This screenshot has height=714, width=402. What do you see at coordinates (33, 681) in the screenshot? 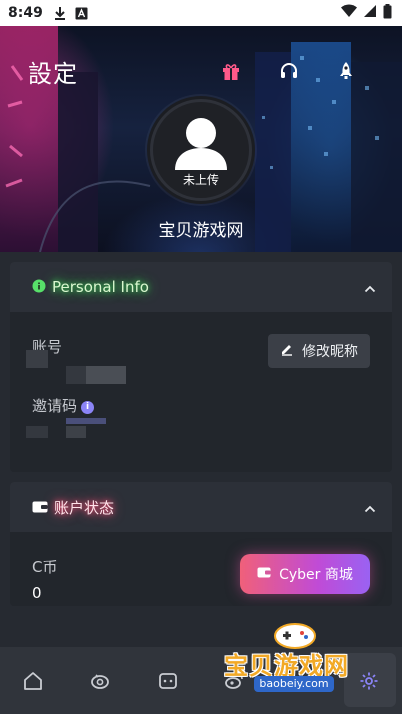
I see `nav-home-icon` at bounding box center [33, 681].